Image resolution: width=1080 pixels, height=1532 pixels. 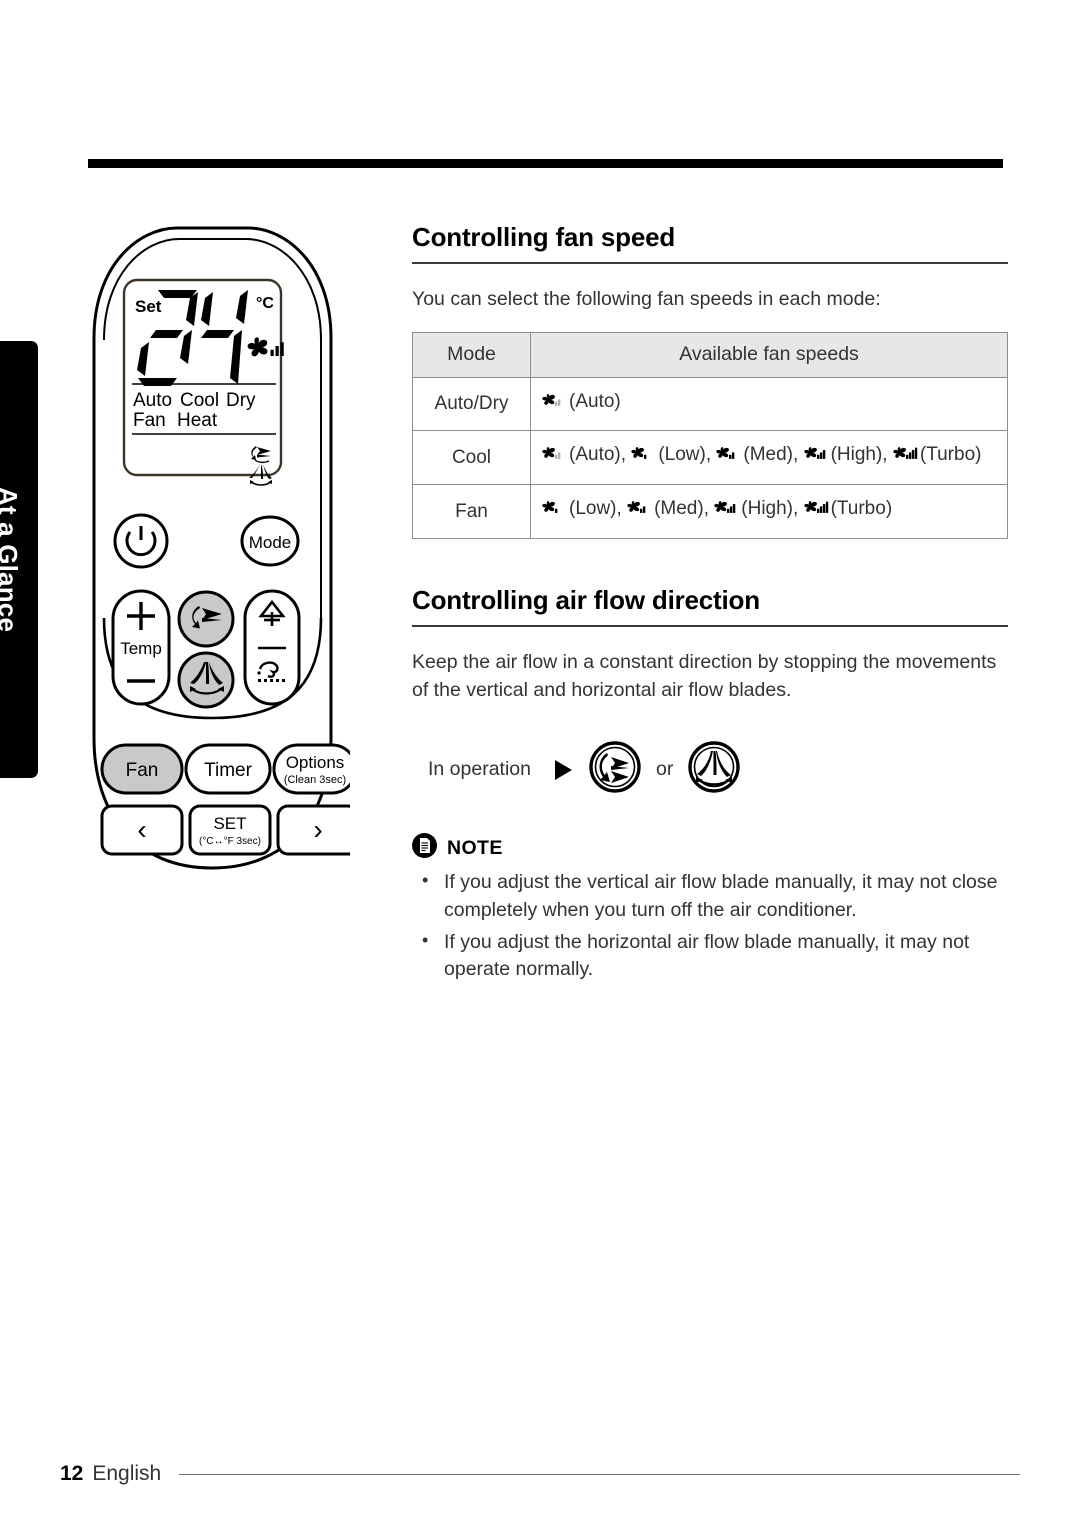 I want to click on column-header-mode: Mode, so click(x=471, y=354).